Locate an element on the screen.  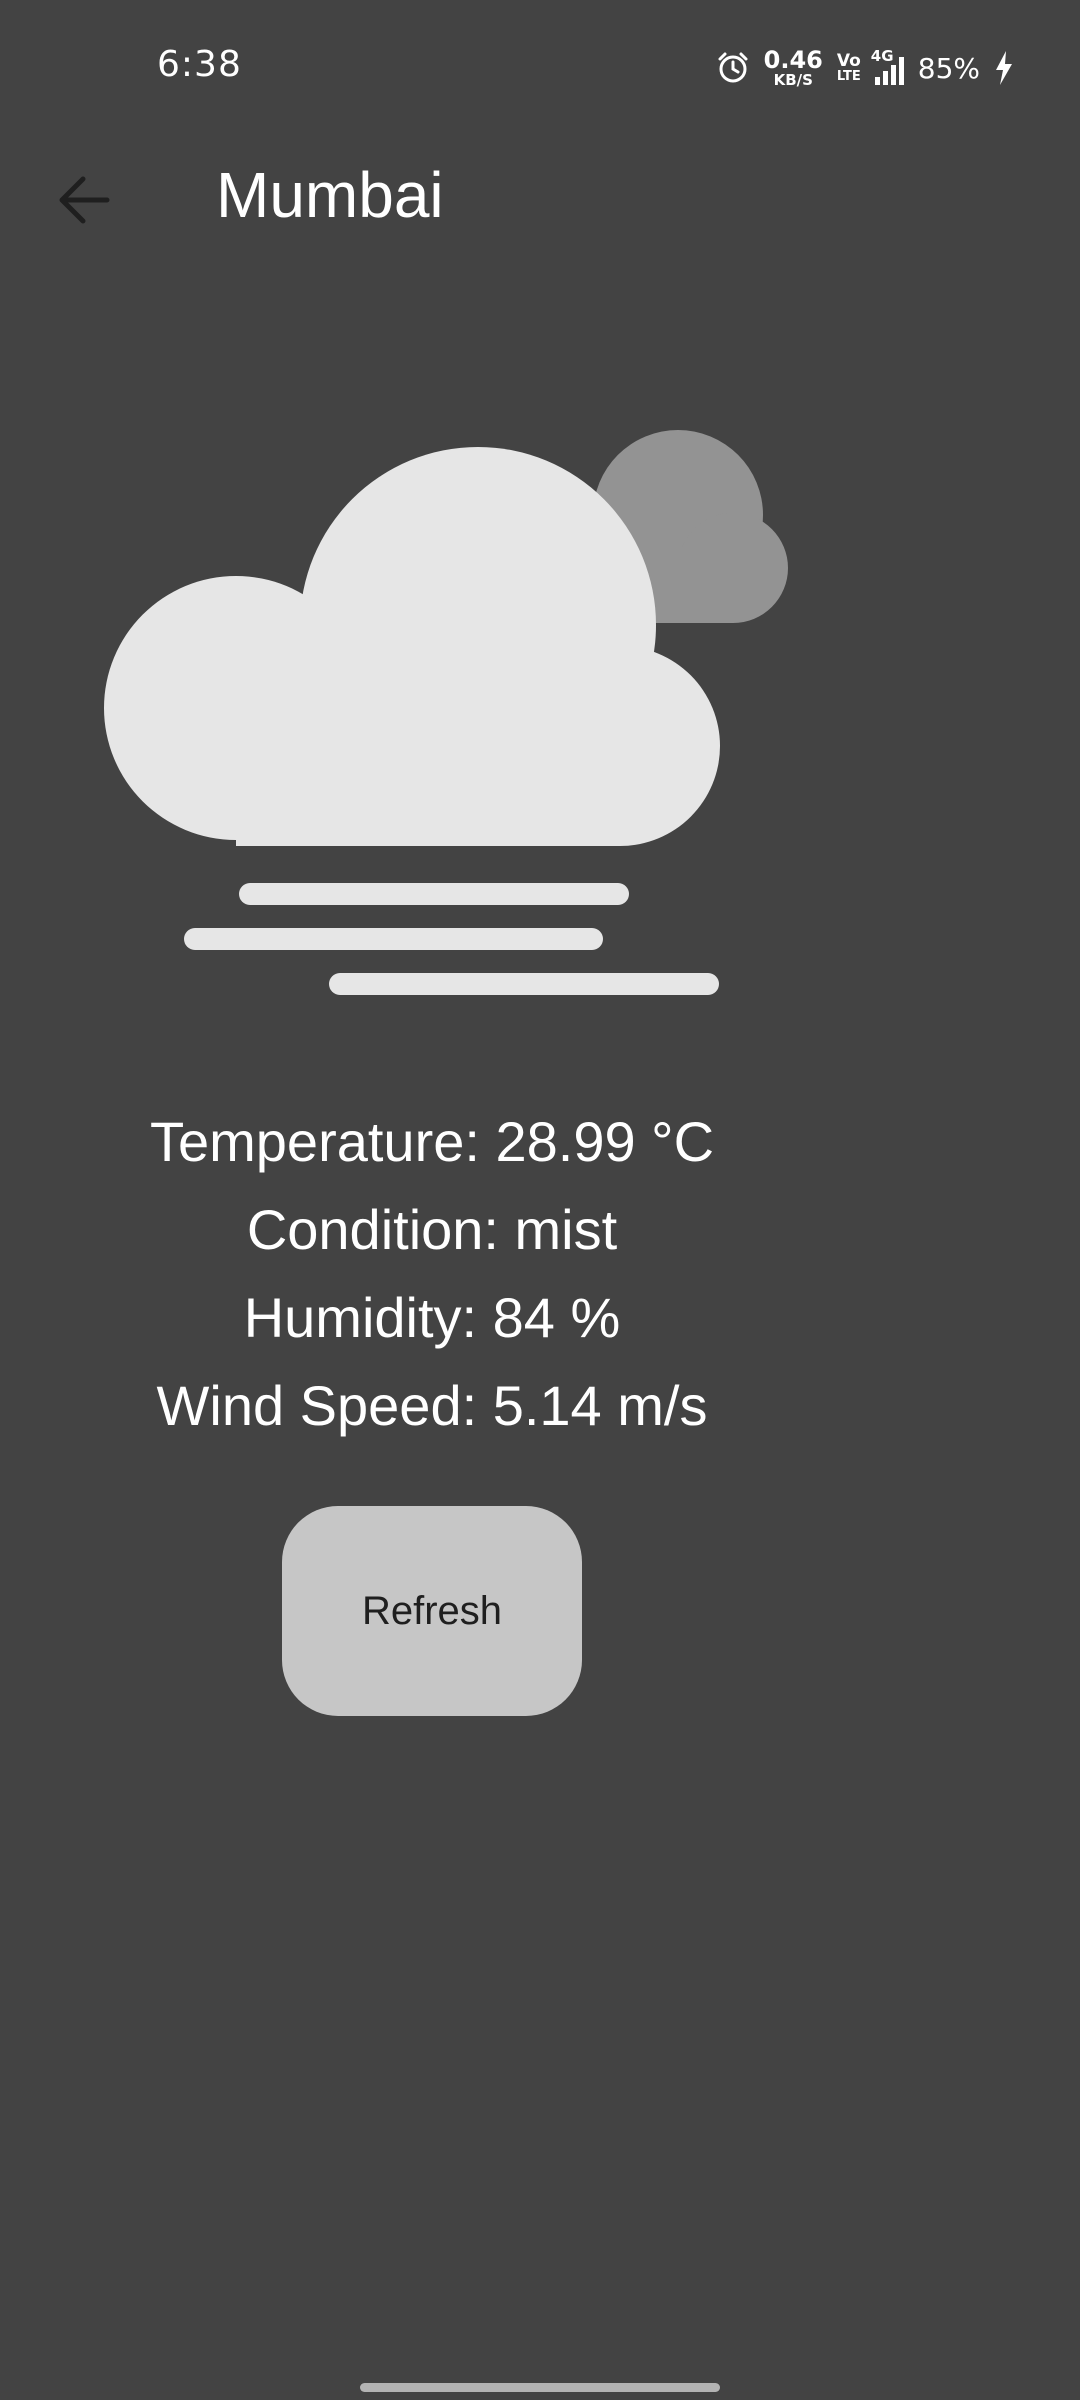
status-time: 6:38 is located at coordinates (199, 64).